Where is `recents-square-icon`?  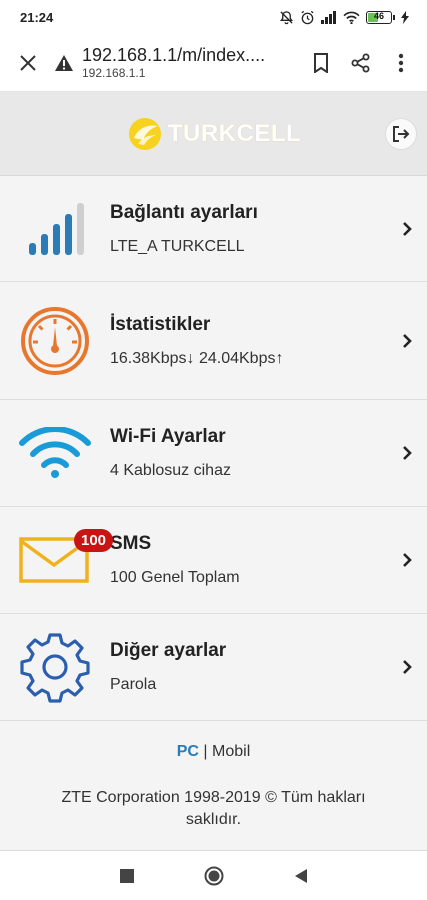
recents-square-icon is located at coordinates (126, 875).